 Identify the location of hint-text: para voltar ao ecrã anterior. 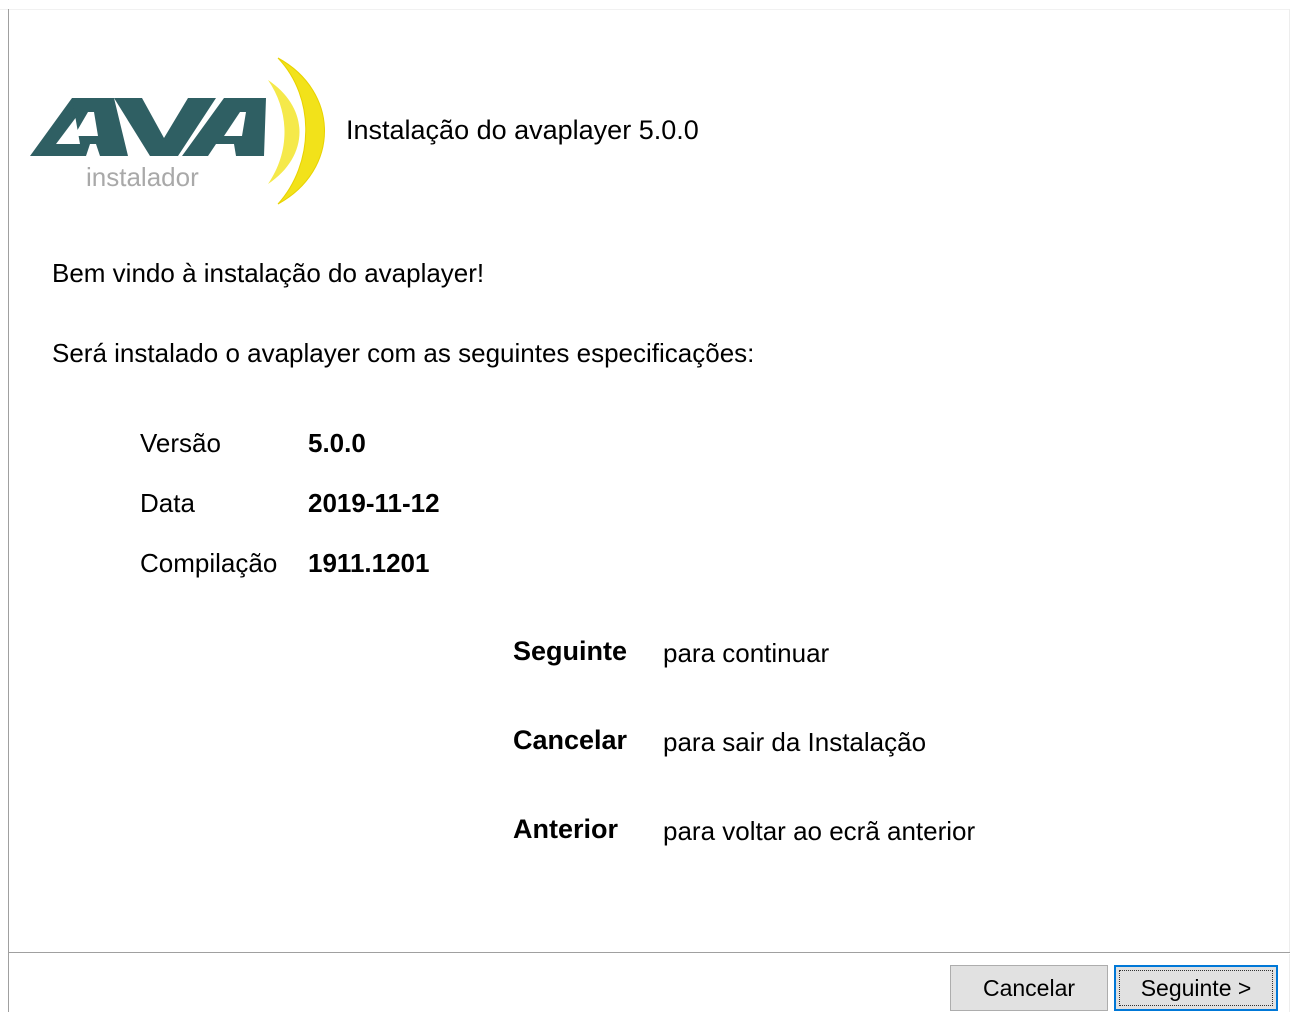
(819, 831).